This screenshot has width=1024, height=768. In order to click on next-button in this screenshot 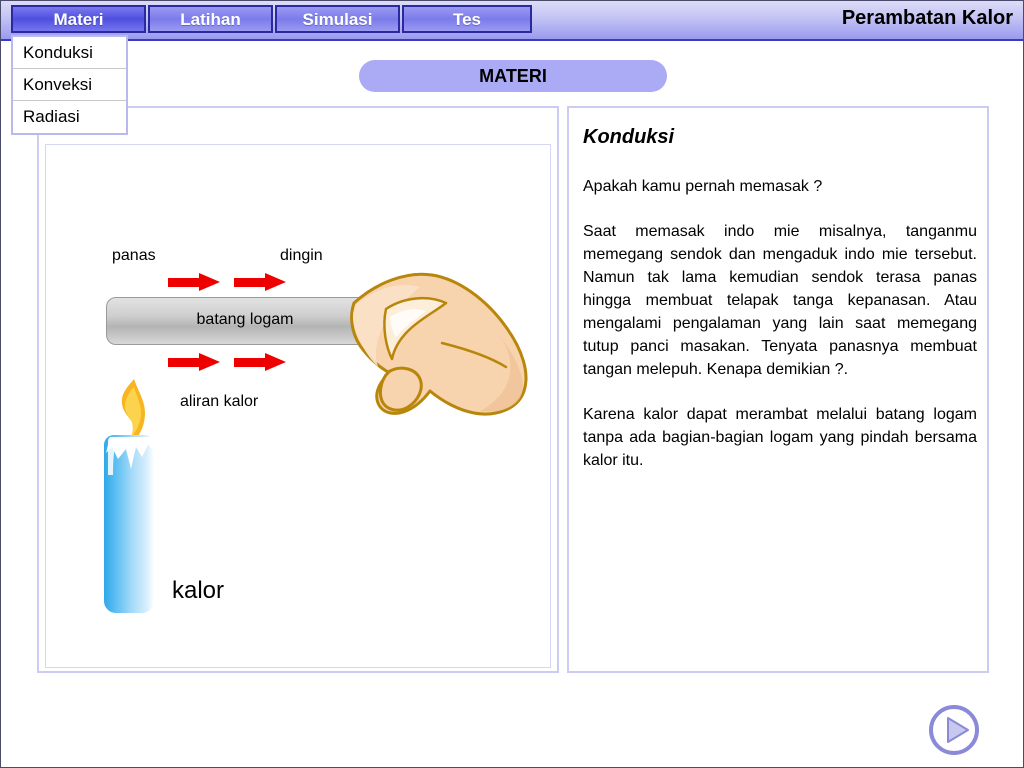, I will do `click(954, 730)`.